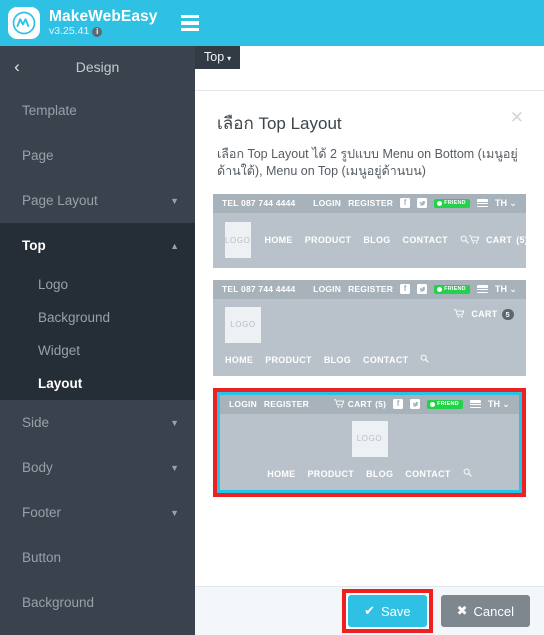 The image size is (544, 635). I want to click on preview-logo-row: LOGO CART 5, so click(369, 325).